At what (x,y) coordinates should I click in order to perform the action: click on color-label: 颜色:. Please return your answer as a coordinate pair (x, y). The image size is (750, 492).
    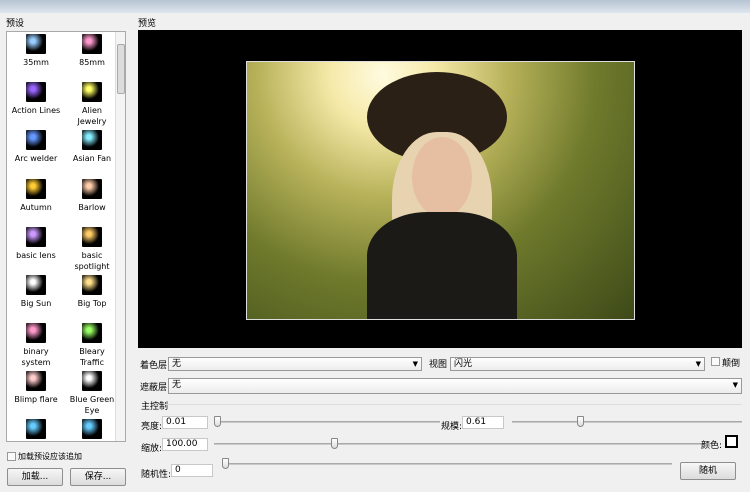
    Looking at the image, I should click on (712, 446).